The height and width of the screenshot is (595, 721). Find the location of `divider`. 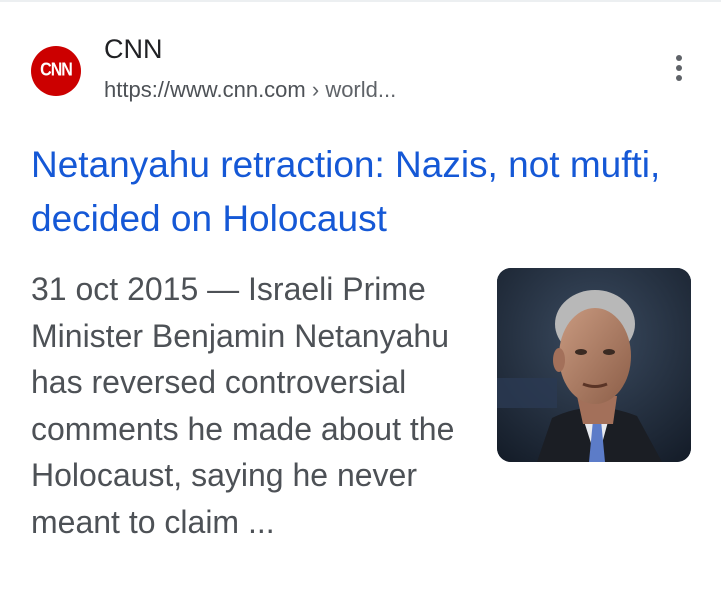

divider is located at coordinates (360, 1).